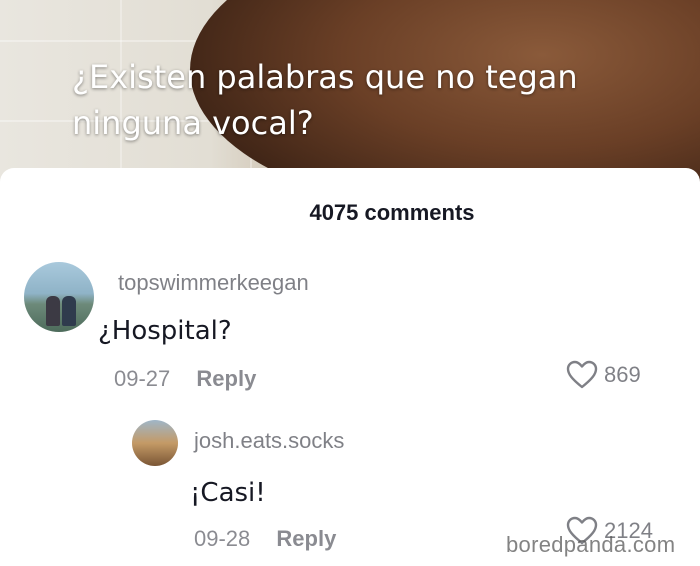  Describe the element at coordinates (582, 374) in the screenshot. I see `heart-outline-icon` at that location.